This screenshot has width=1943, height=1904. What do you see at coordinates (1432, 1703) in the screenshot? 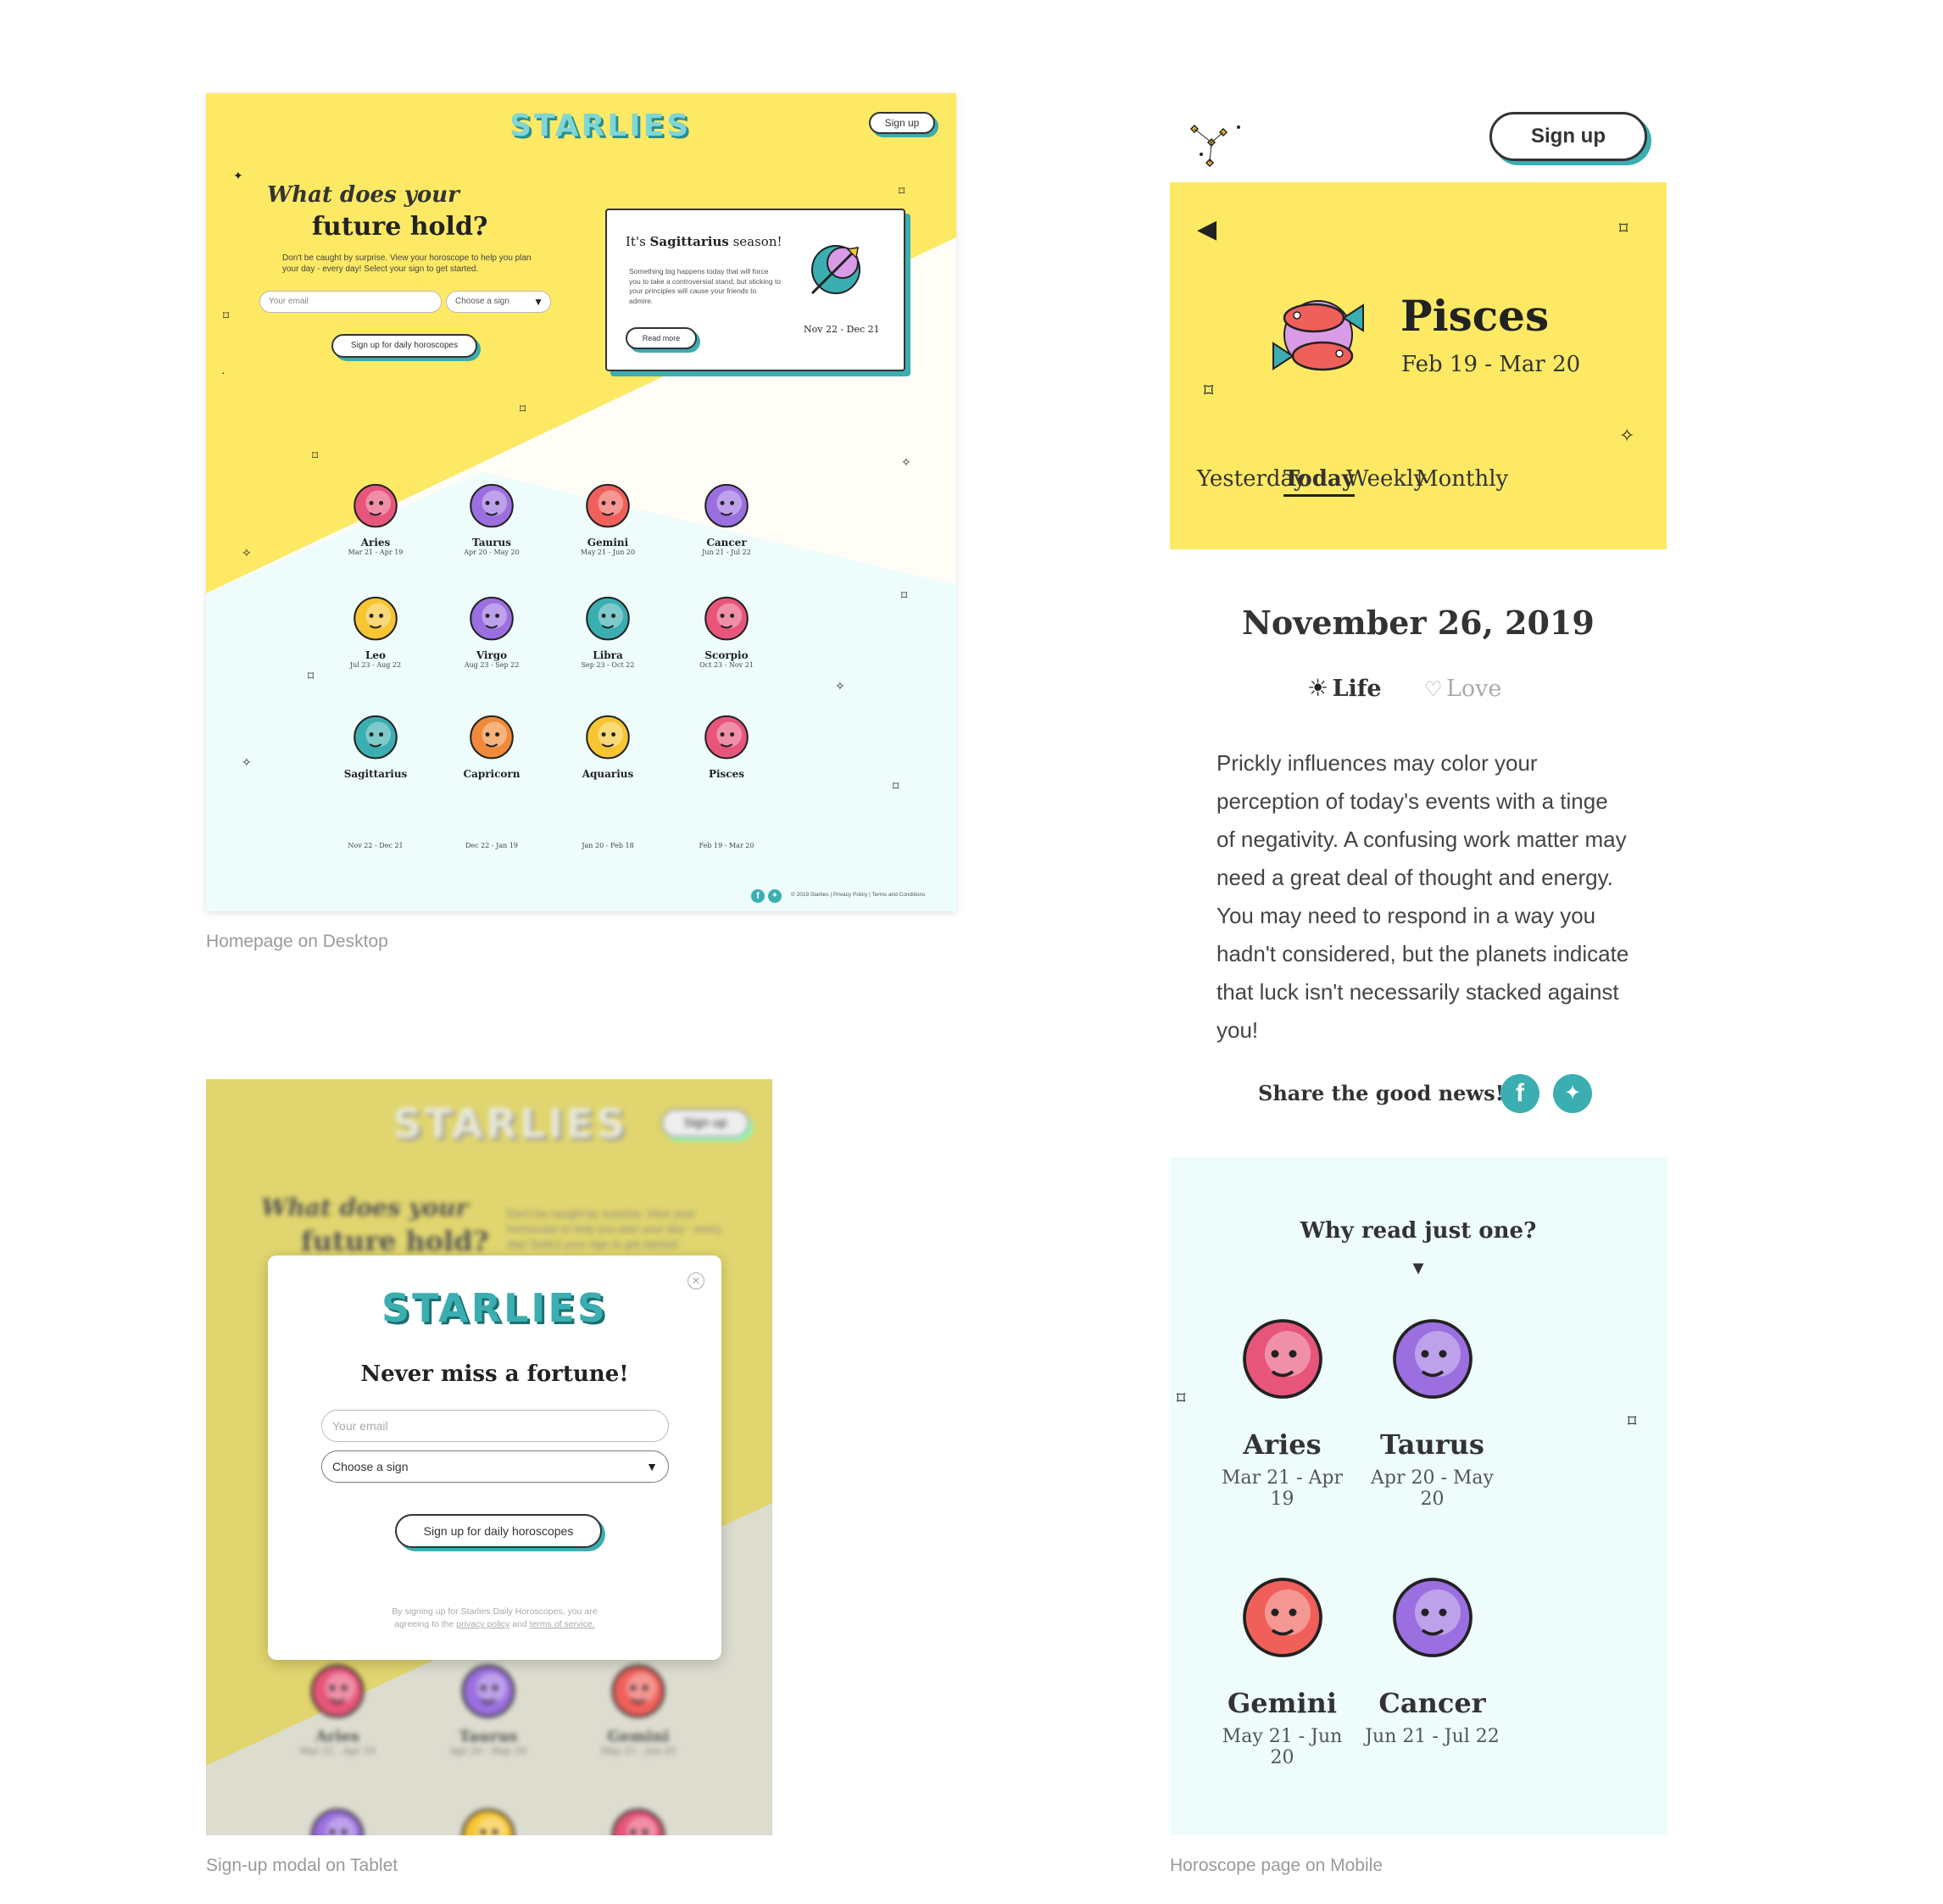
I see `sign-name: Cancer` at bounding box center [1432, 1703].